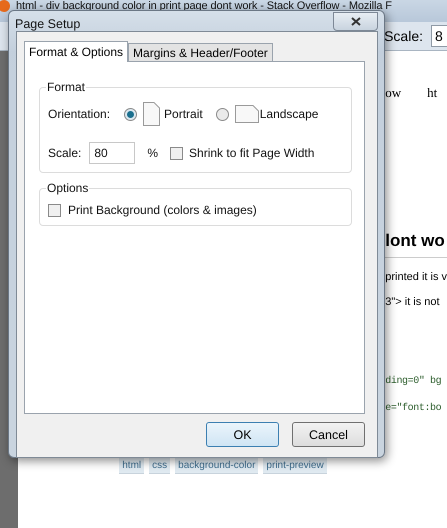 The image size is (447, 528). I want to click on tab: Format & Options, so click(76, 51).